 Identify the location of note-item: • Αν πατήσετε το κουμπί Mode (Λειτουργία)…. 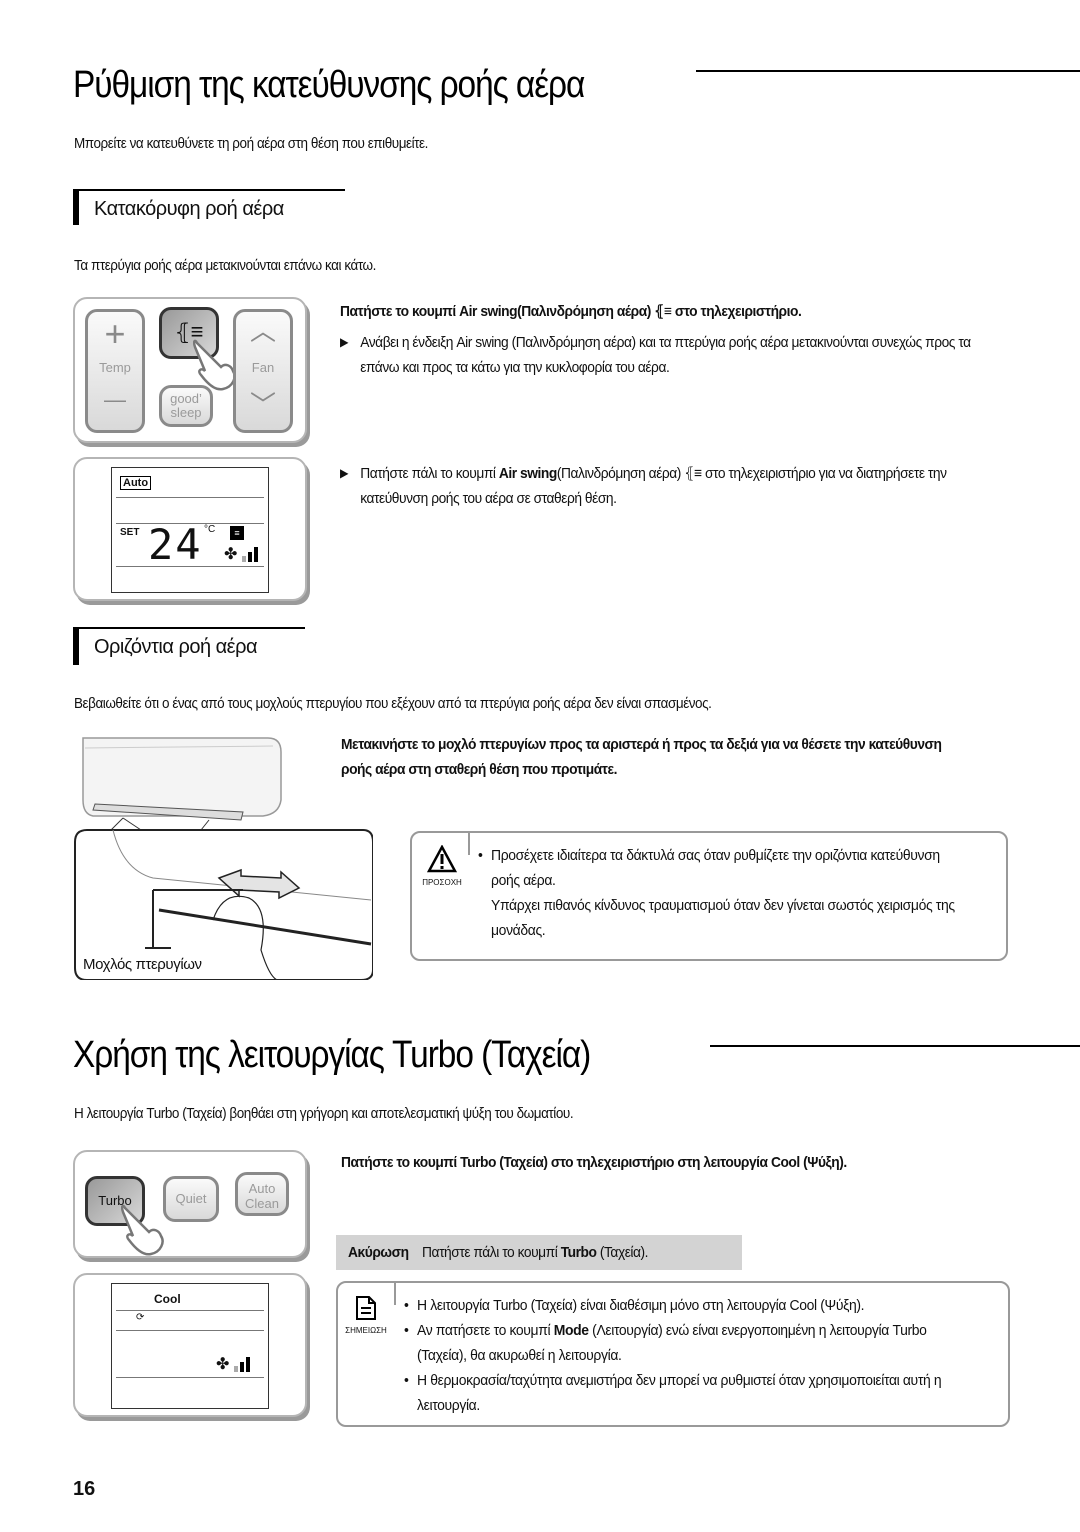
(665, 1343).